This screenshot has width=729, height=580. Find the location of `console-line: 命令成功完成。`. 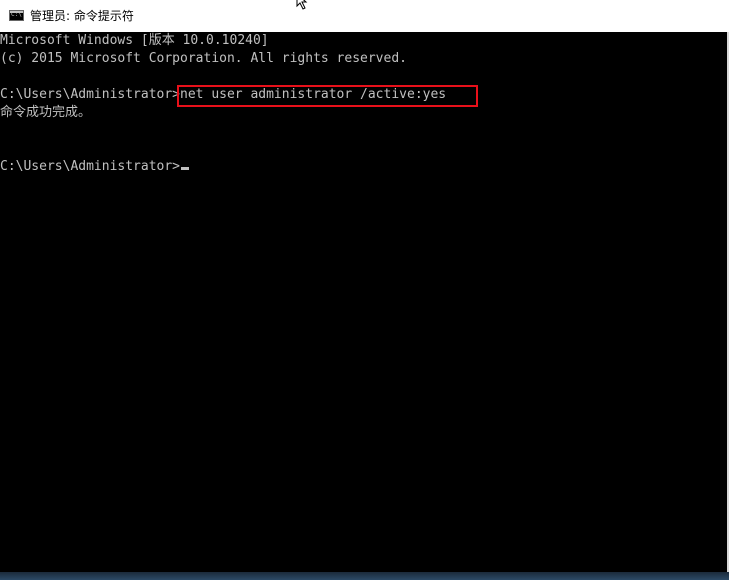

console-line: 命令成功完成。 is located at coordinates (46, 112).